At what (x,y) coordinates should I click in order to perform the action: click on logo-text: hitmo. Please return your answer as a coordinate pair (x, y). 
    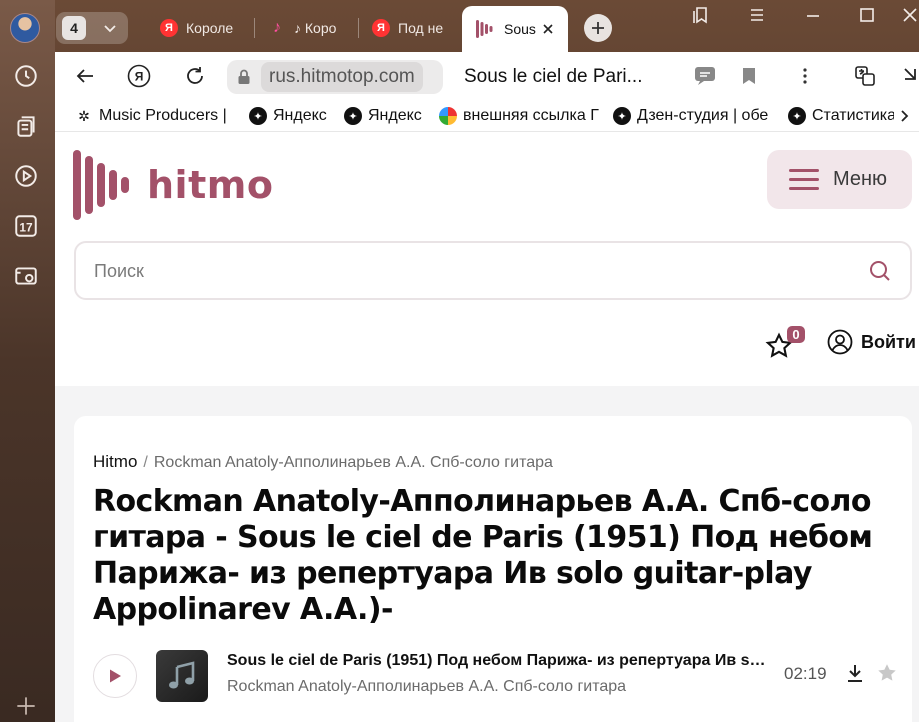
    Looking at the image, I should click on (210, 185).